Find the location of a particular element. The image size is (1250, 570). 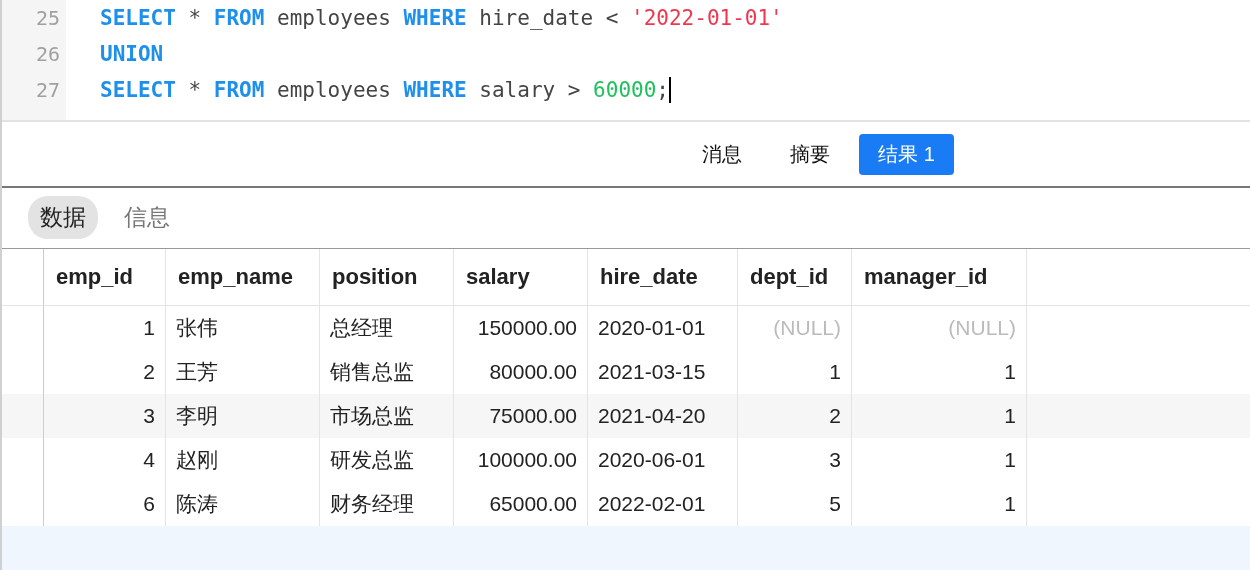

table-cell: 2021-04-20 is located at coordinates (663, 416).